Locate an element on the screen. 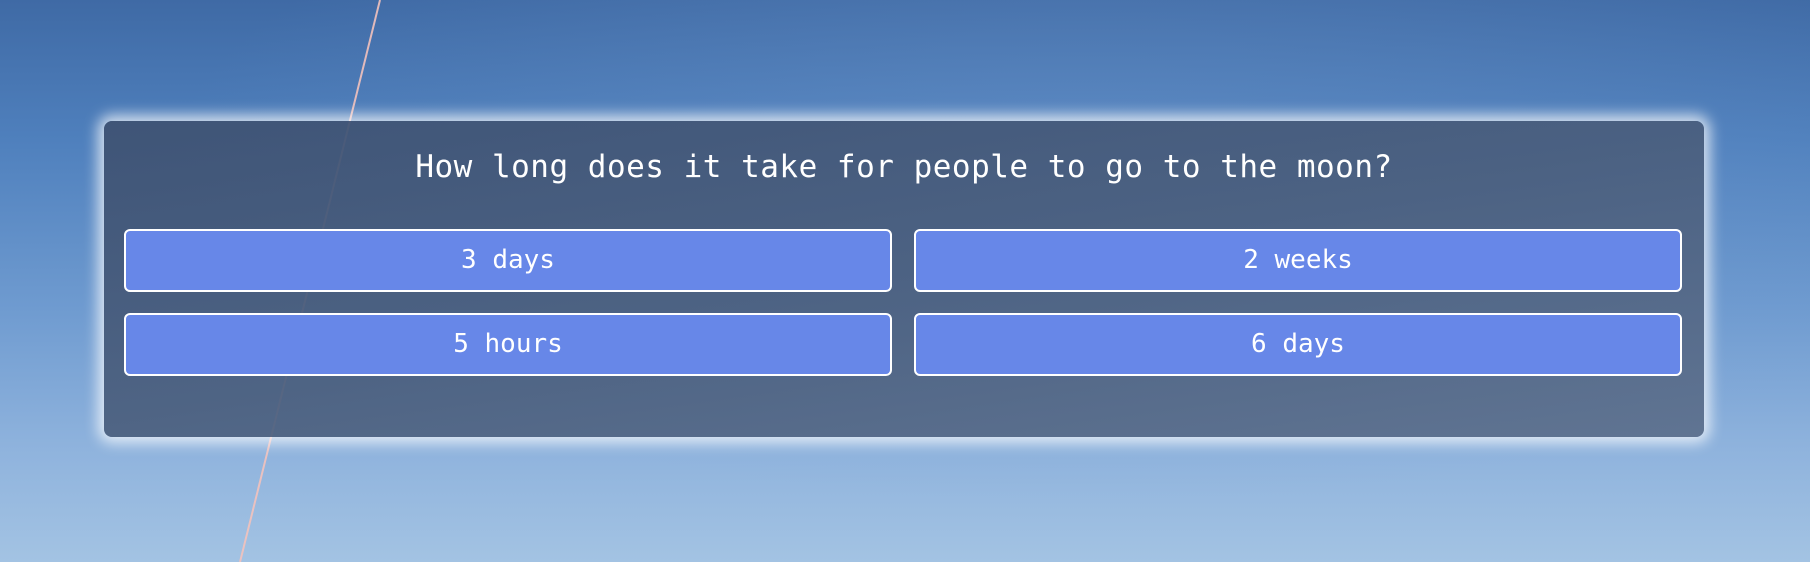 This screenshot has width=1810, height=562. answer-button-4: 6 days is located at coordinates (1298, 344).